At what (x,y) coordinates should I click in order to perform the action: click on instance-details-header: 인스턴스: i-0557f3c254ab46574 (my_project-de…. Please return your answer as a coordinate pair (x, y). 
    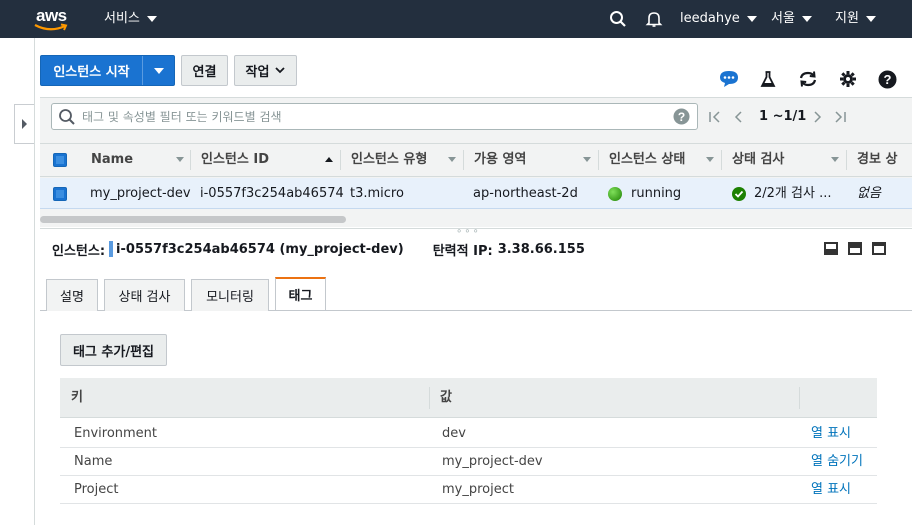
    Looking at the image, I should click on (318, 249).